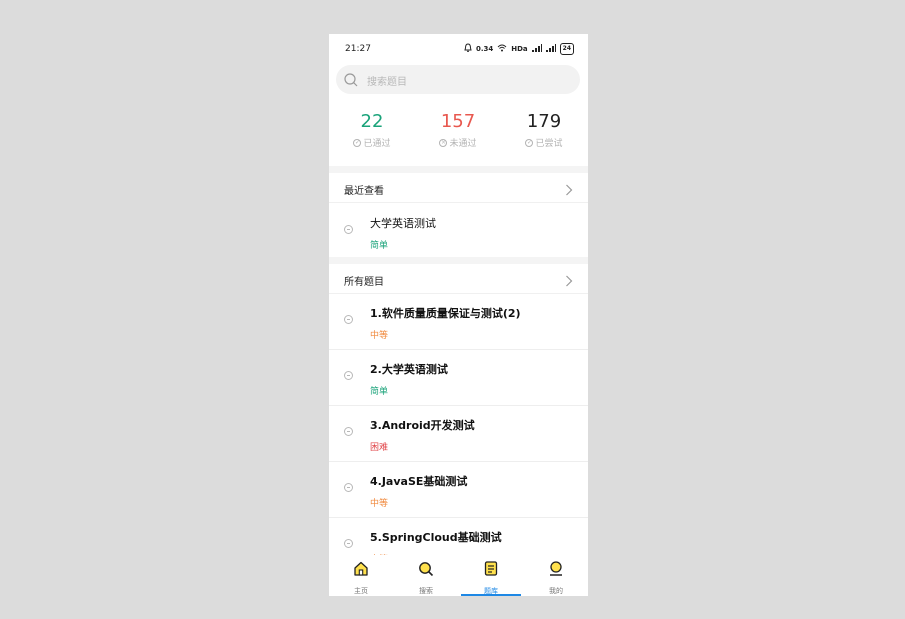  What do you see at coordinates (491, 570) in the screenshot?
I see `question-bank-icon` at bounding box center [491, 570].